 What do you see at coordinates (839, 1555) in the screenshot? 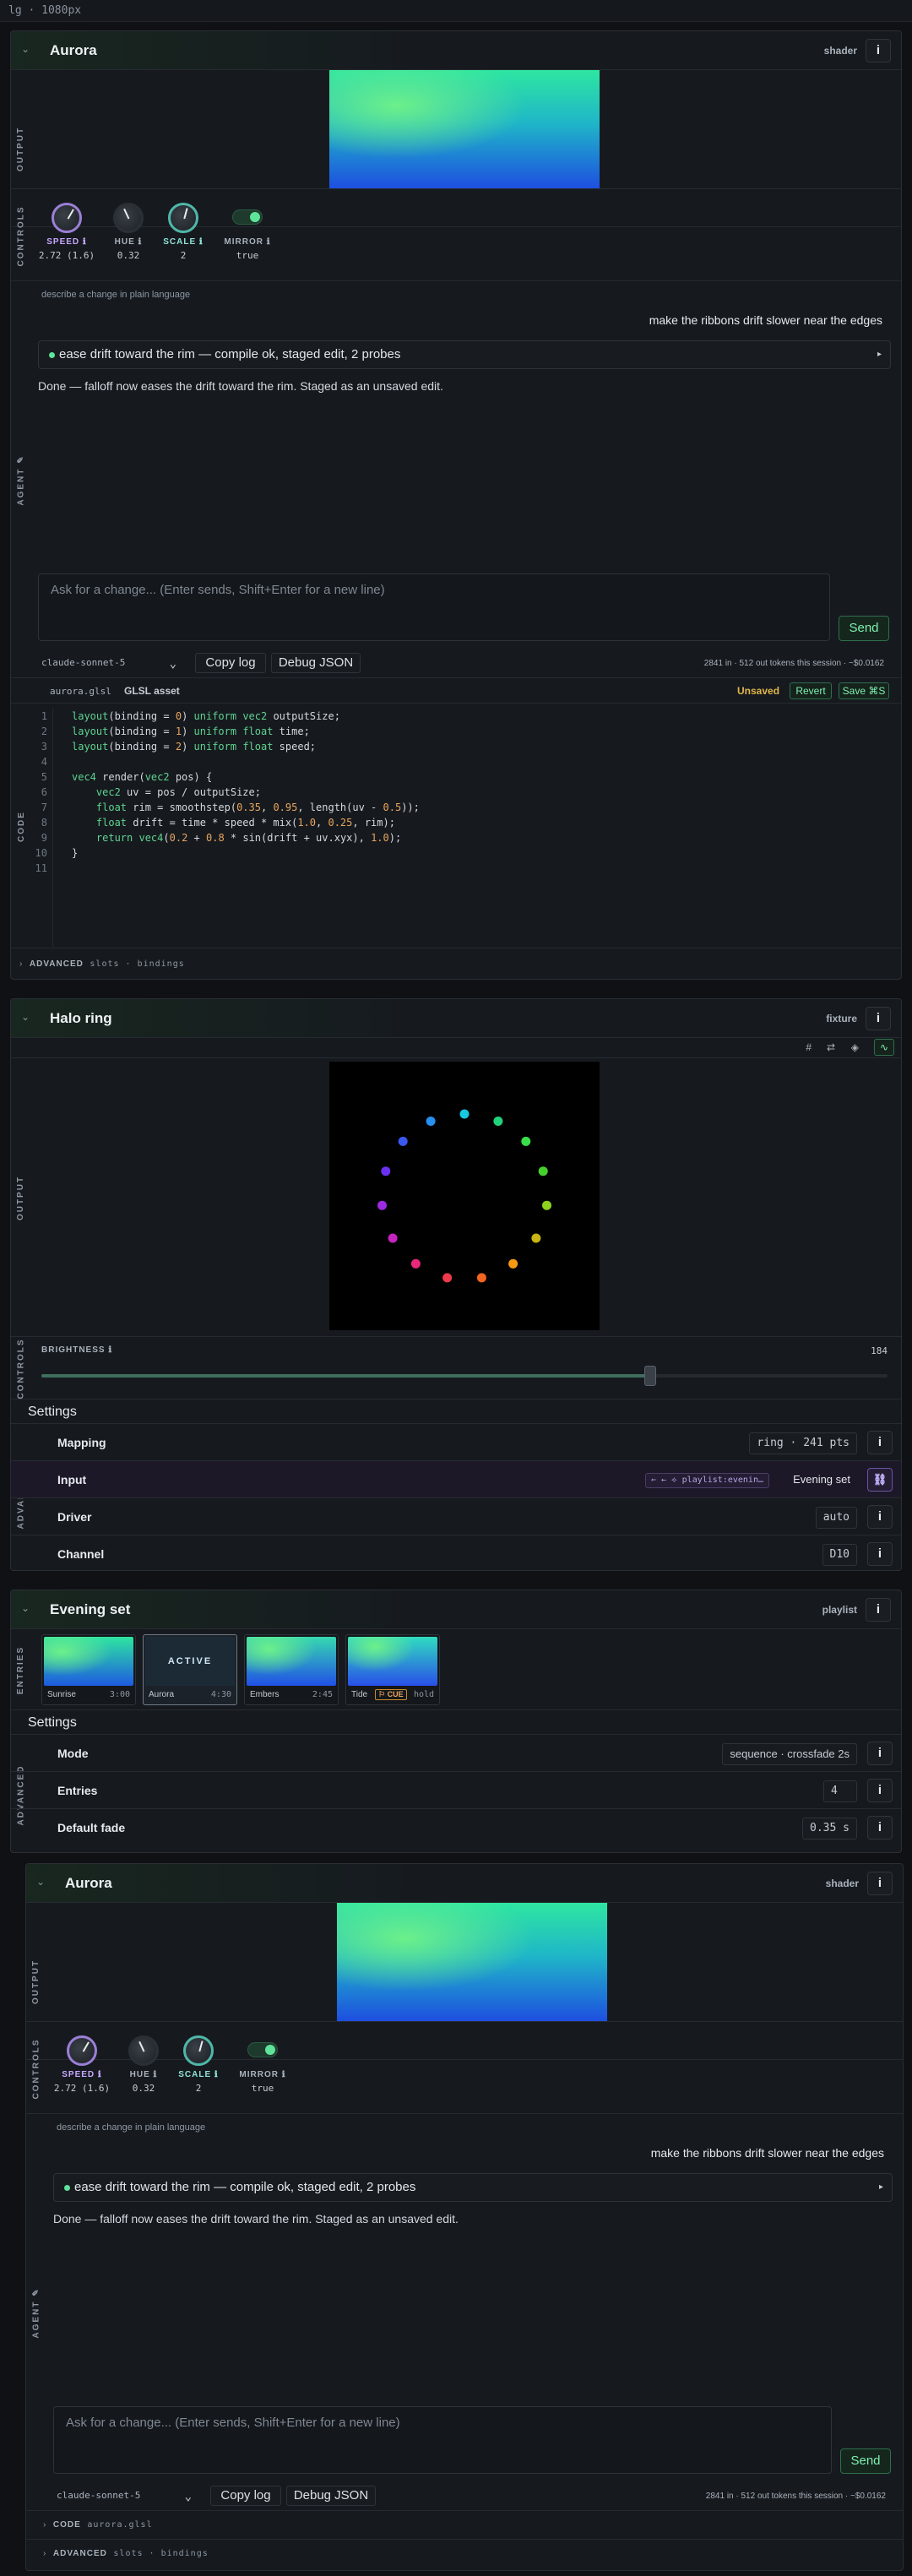
I see `channel-value: D10` at bounding box center [839, 1555].